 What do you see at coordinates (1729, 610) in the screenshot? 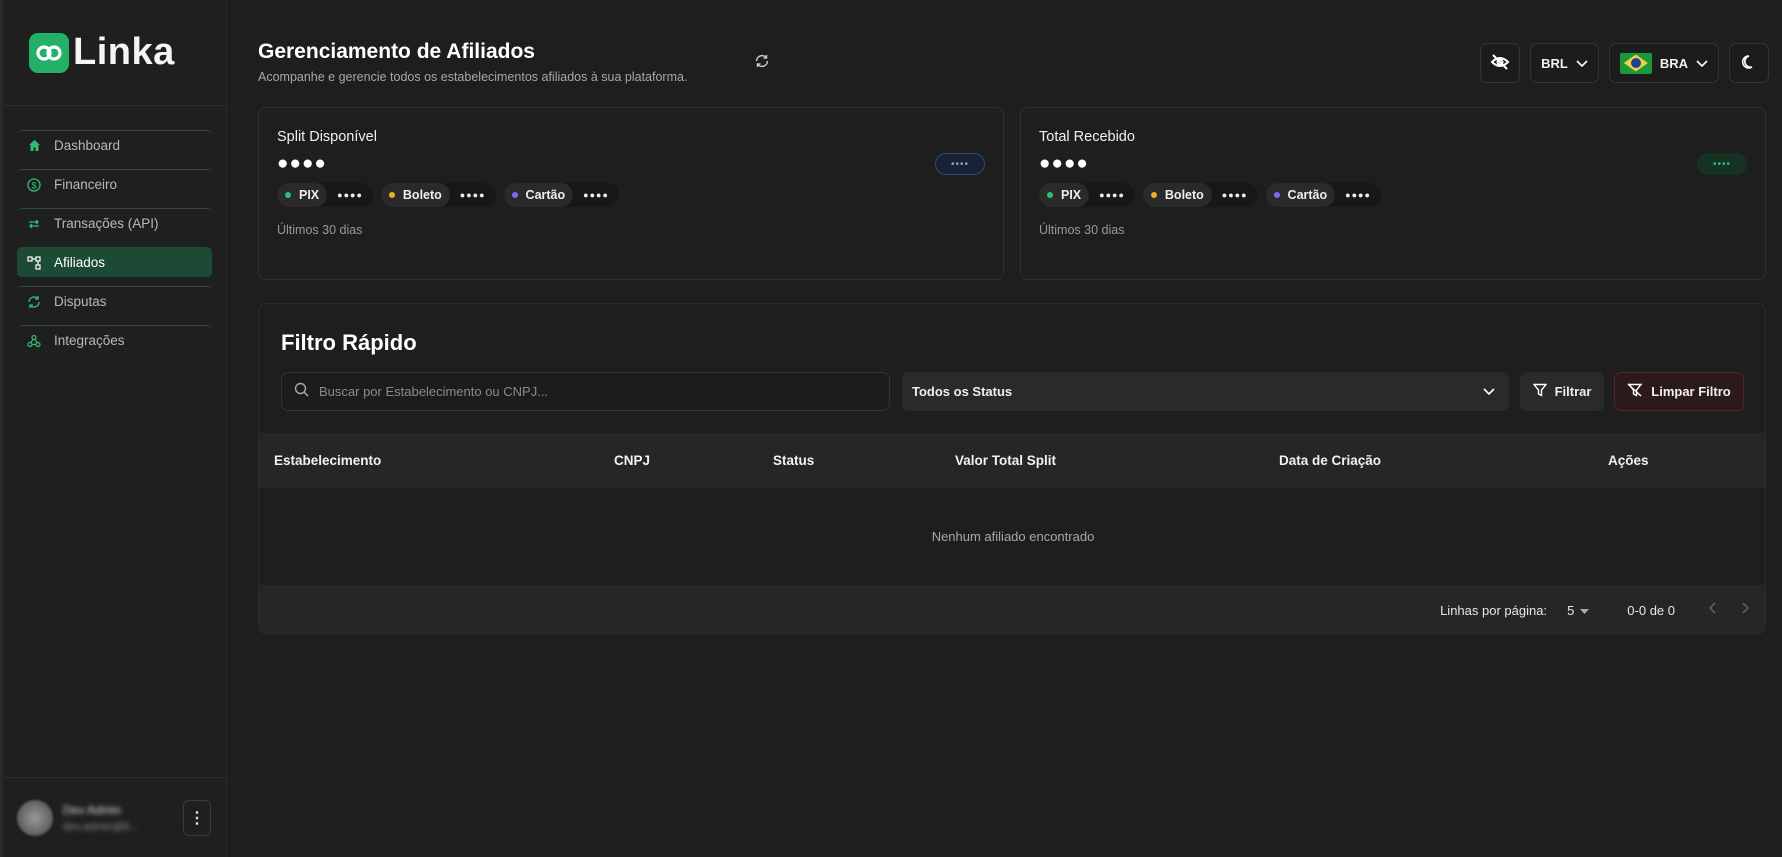
I see `pager` at bounding box center [1729, 610].